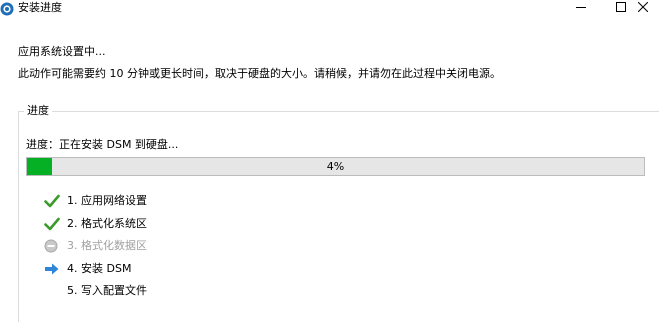 Image resolution: width=659 pixels, height=322 pixels. What do you see at coordinates (107, 223) in the screenshot?
I see `install-step-label: 2. 格式化系统区` at bounding box center [107, 223].